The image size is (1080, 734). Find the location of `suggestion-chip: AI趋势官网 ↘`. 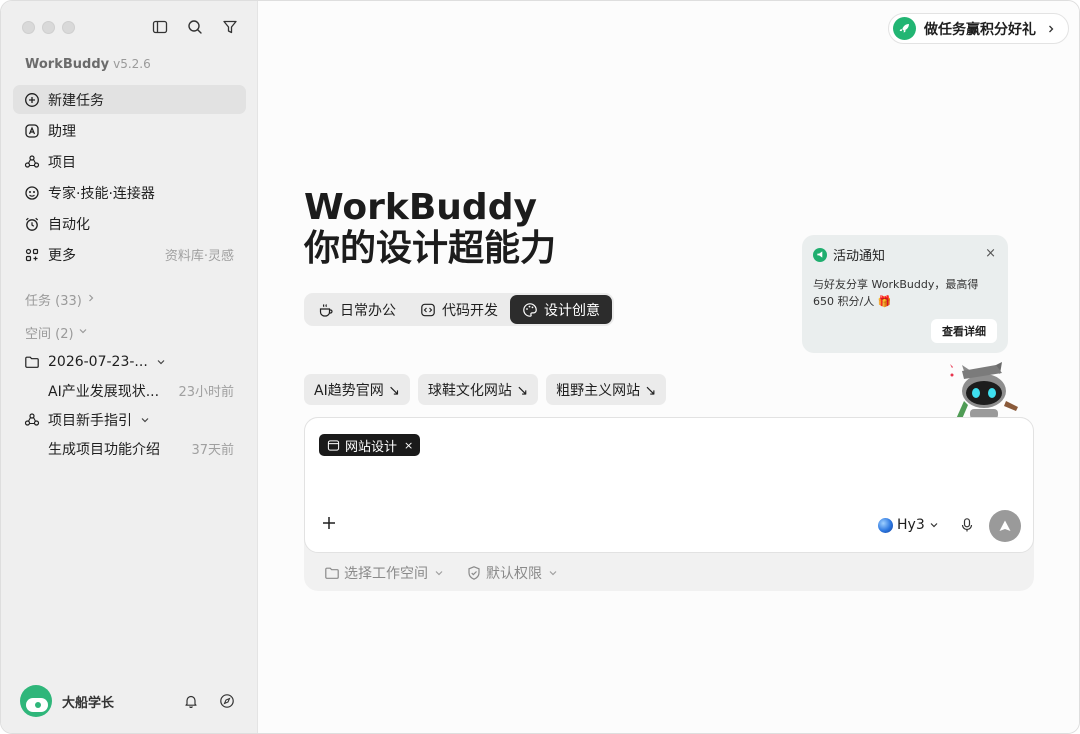

suggestion-chip: AI趋势官网 ↘ is located at coordinates (357, 389).